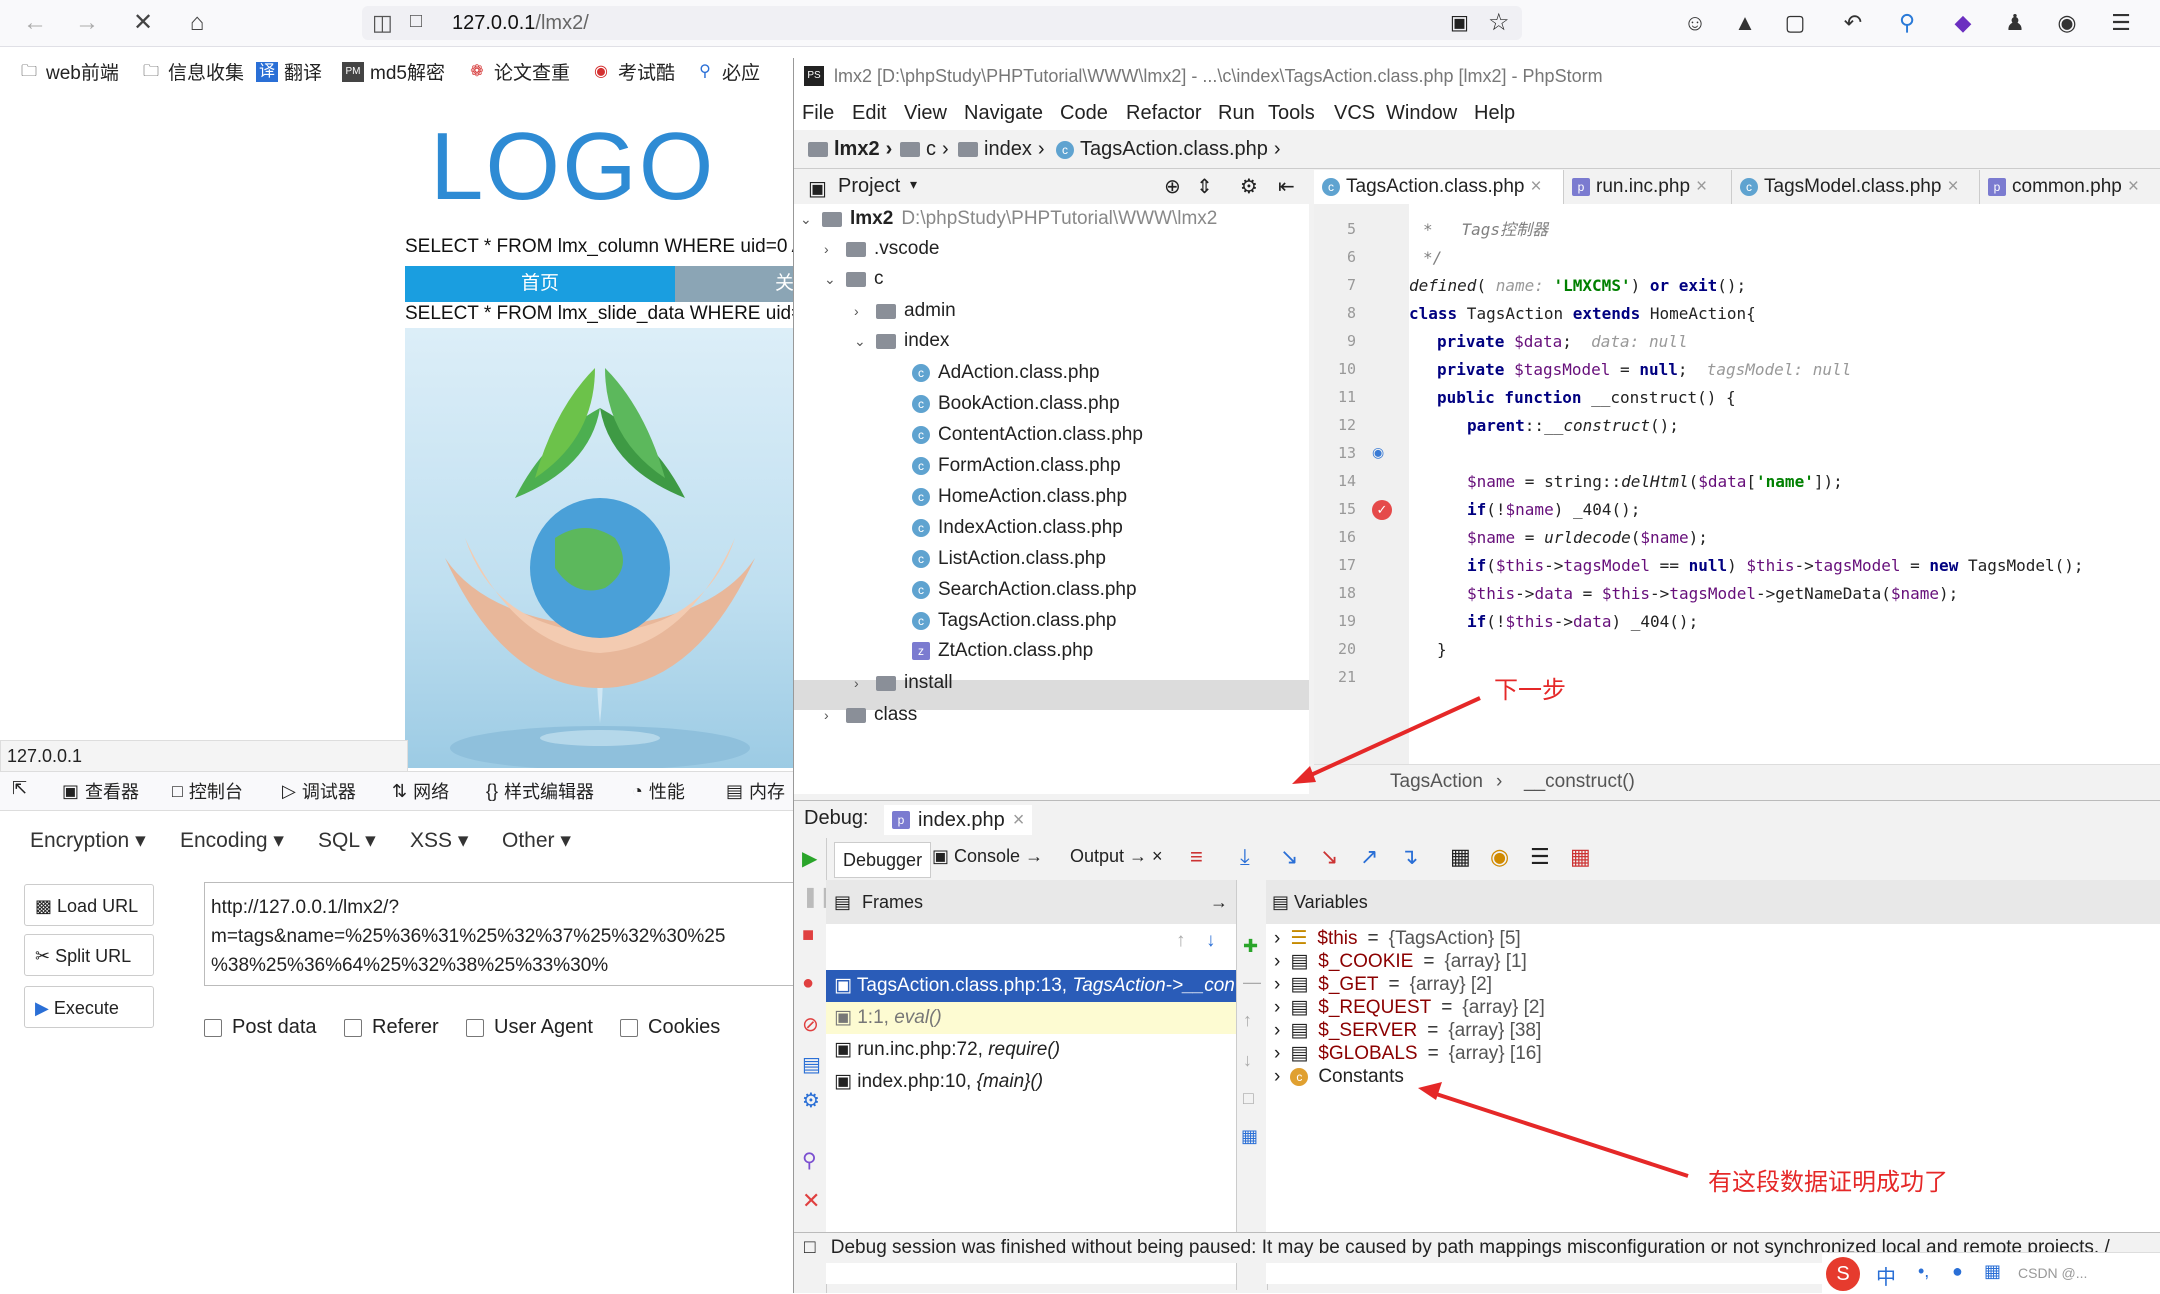 This screenshot has width=2160, height=1294. What do you see at coordinates (1530, 690) in the screenshot?
I see `annotation-next-step: 下一步` at bounding box center [1530, 690].